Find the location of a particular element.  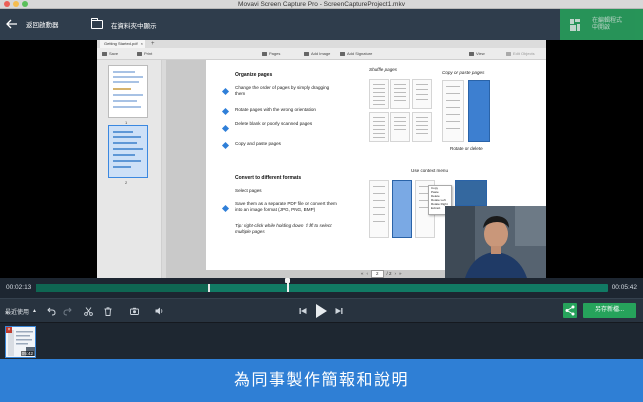

pager-current: 2 is located at coordinates (377, 274).